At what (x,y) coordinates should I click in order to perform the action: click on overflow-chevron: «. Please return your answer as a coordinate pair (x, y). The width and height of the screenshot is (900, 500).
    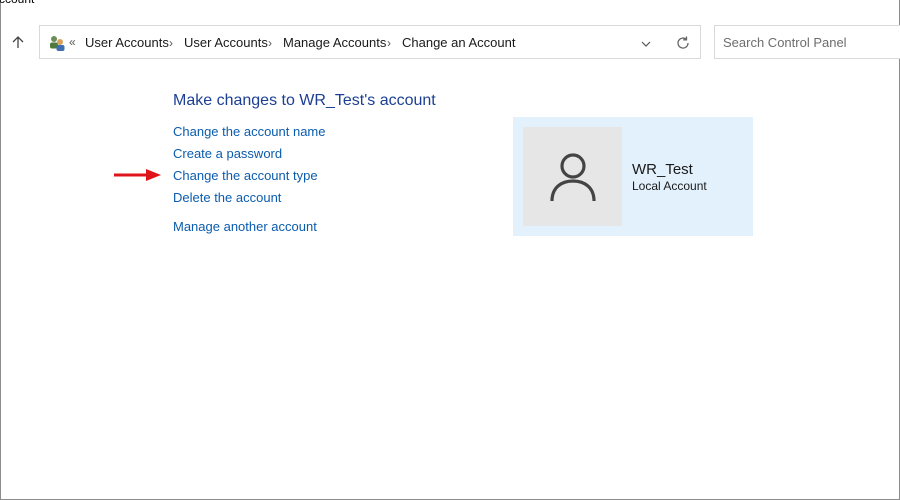
    Looking at the image, I should click on (72, 42).